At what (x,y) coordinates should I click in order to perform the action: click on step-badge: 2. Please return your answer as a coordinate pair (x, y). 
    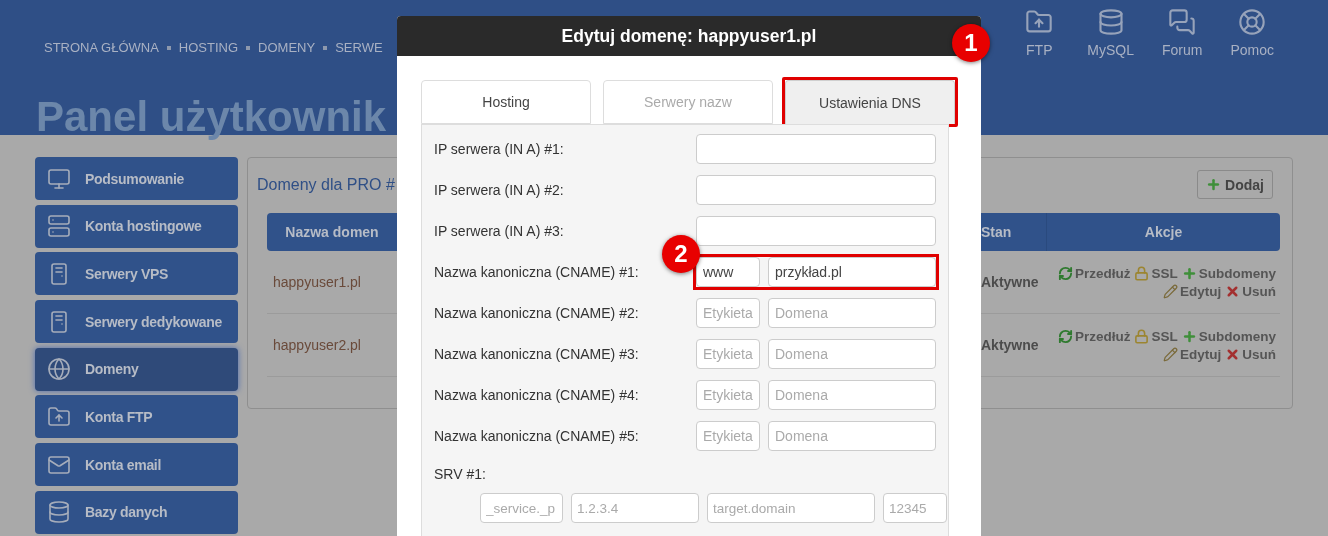
    Looking at the image, I should click on (681, 254).